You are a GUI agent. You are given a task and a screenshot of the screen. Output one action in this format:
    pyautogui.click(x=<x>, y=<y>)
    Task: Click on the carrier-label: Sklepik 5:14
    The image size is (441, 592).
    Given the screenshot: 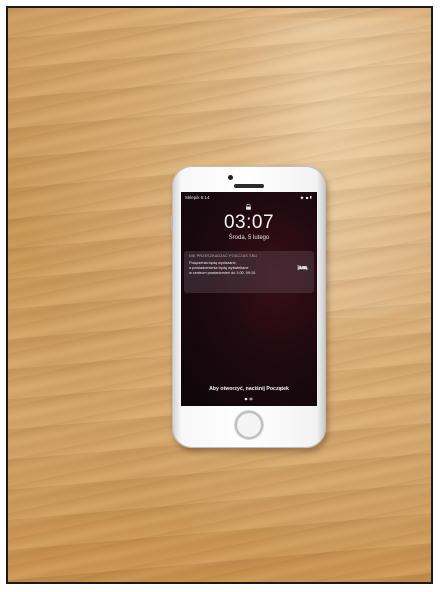 What is the action you would take?
    pyautogui.click(x=197, y=197)
    